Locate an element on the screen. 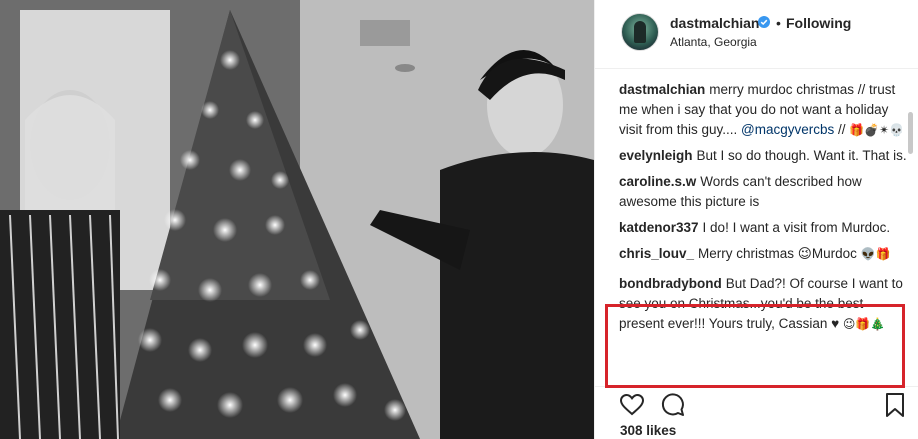  comment-icon is located at coordinates (673, 405).